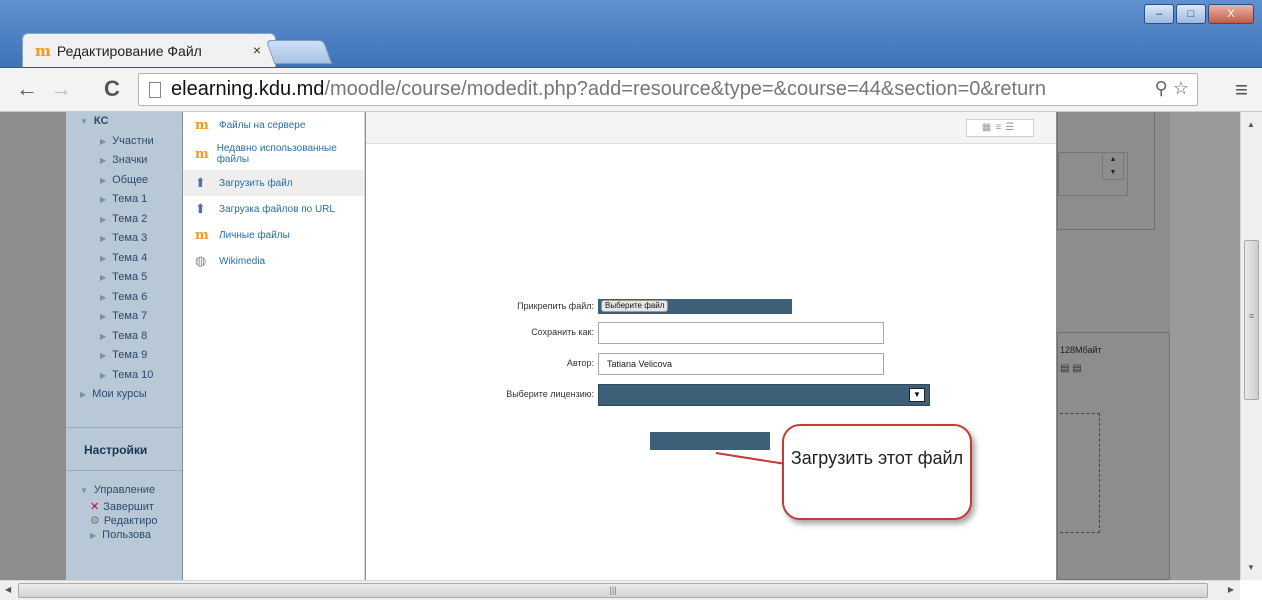 The height and width of the screenshot is (600, 1262). I want to click on scroll-right-icon: ▶, so click(1231, 589).